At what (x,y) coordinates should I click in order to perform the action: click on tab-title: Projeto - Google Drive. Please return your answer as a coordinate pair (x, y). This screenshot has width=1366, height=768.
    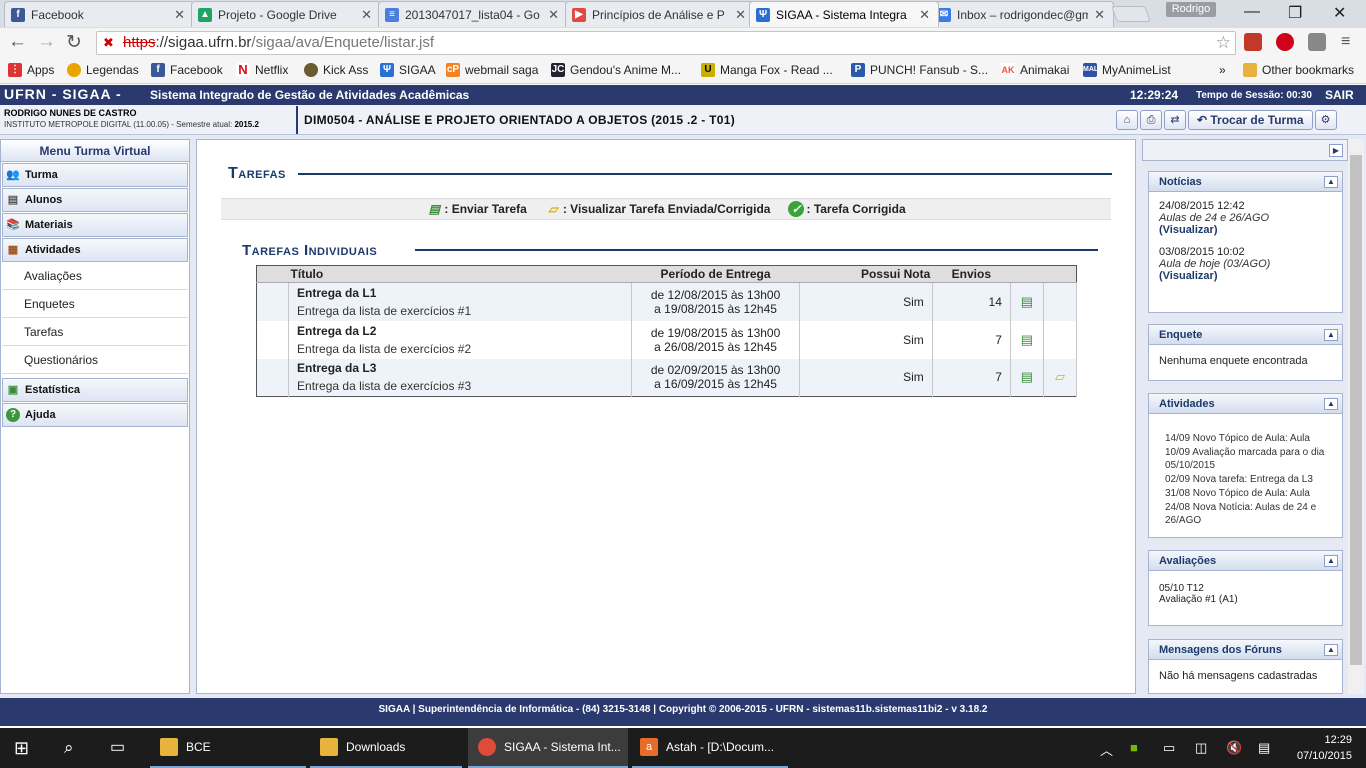
    Looking at the image, I should click on (277, 14).